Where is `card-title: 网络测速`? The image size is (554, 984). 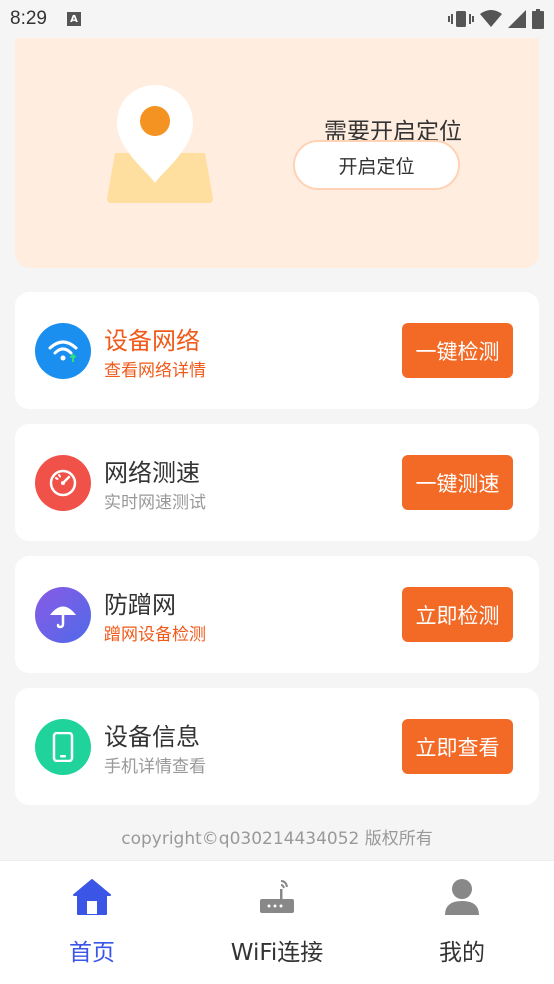
card-title: 网络测速 is located at coordinates (152, 473).